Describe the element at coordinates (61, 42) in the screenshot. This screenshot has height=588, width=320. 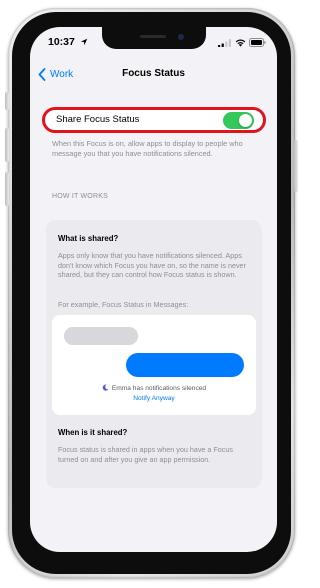
I see `status-time: 10:37` at that location.